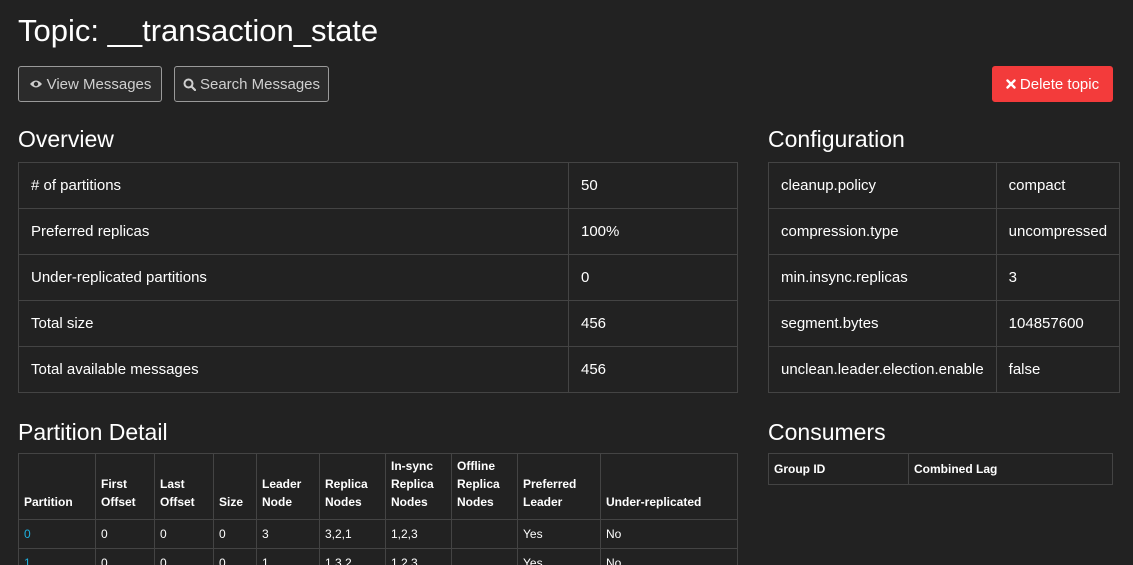  I want to click on consumers-heading: Consumers, so click(827, 432).